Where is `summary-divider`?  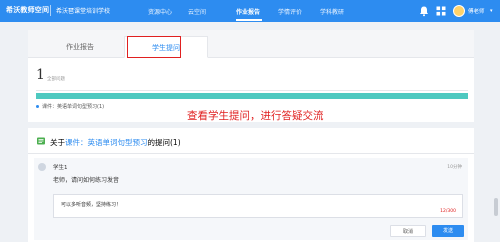 summary-divider is located at coordinates (252, 90).